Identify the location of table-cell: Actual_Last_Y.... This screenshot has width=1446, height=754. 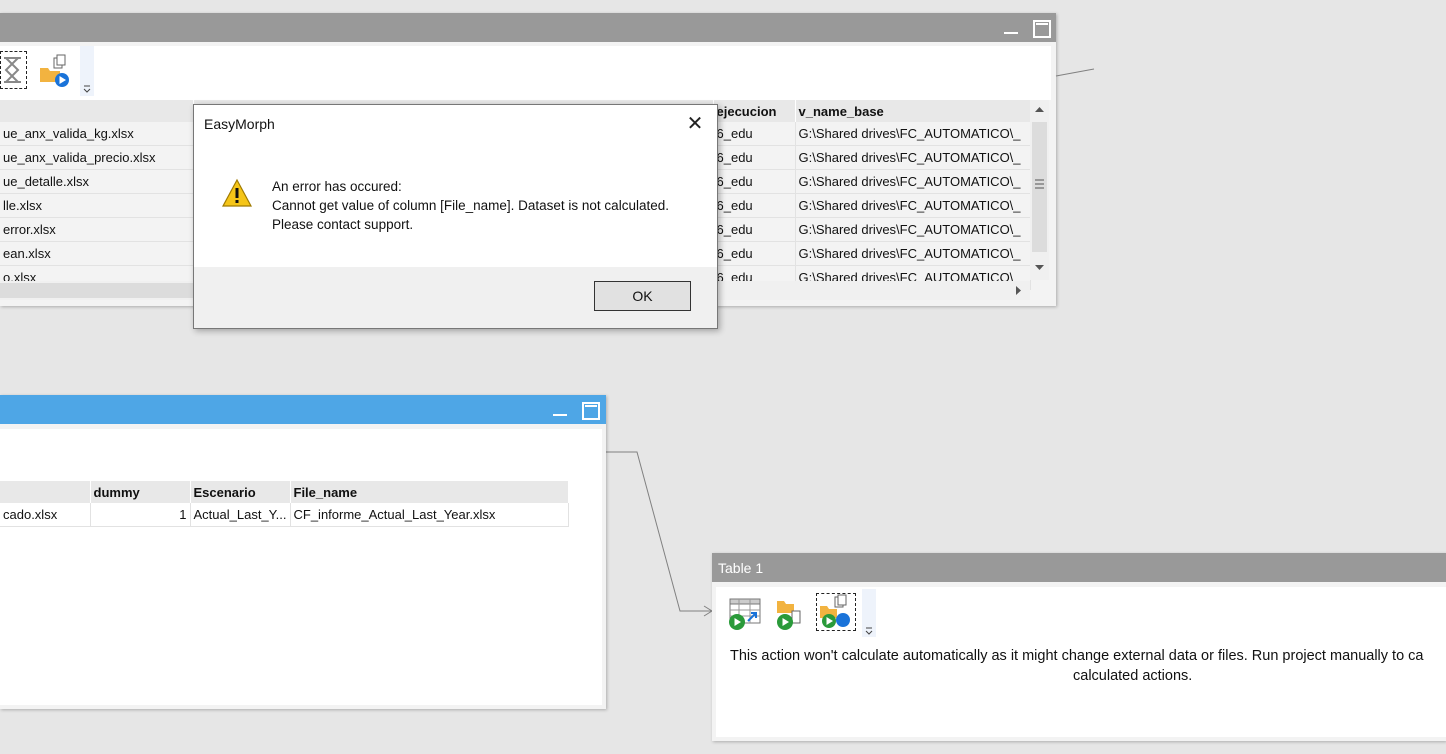
(240, 515).